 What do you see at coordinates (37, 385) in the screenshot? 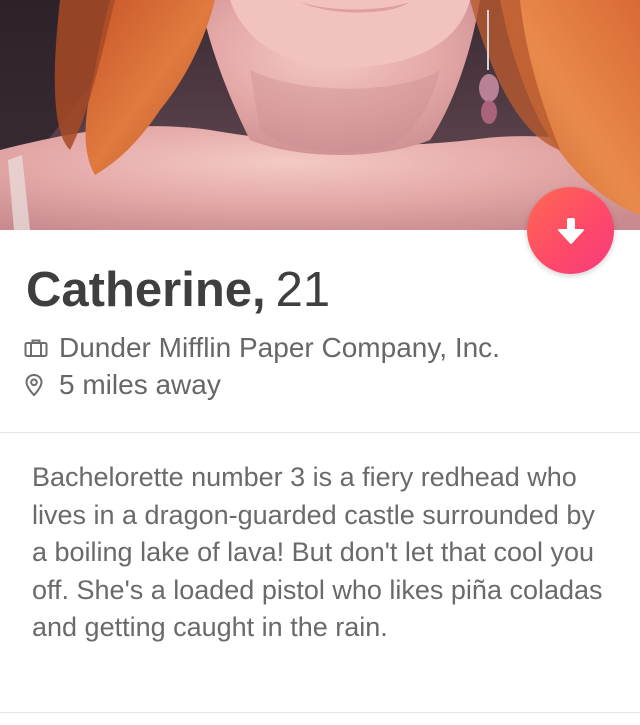
I see `location-pin-icon` at bounding box center [37, 385].